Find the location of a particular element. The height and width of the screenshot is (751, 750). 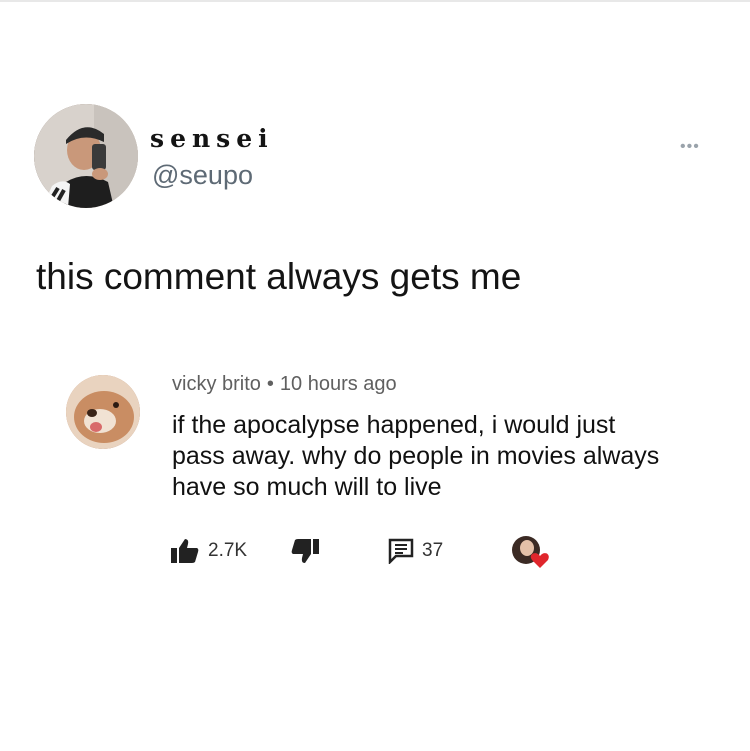

display-name: sensei is located at coordinates (212, 138).